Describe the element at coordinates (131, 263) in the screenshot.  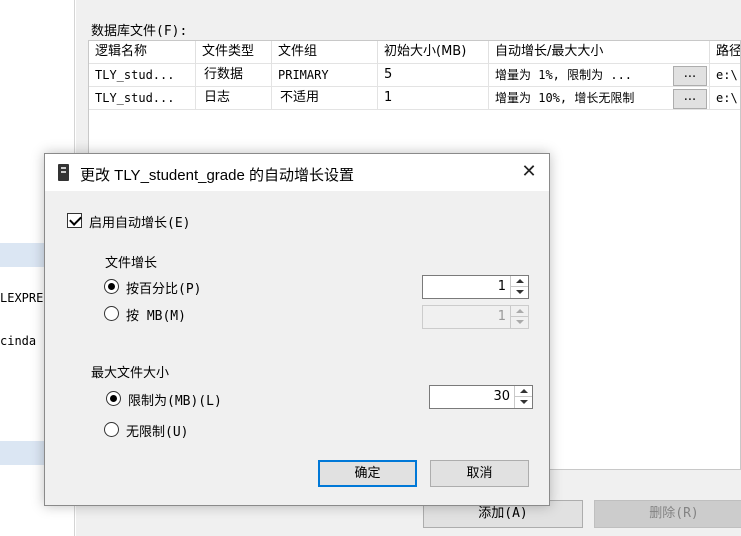
I see `file-growth-heading: 文件增长` at that location.